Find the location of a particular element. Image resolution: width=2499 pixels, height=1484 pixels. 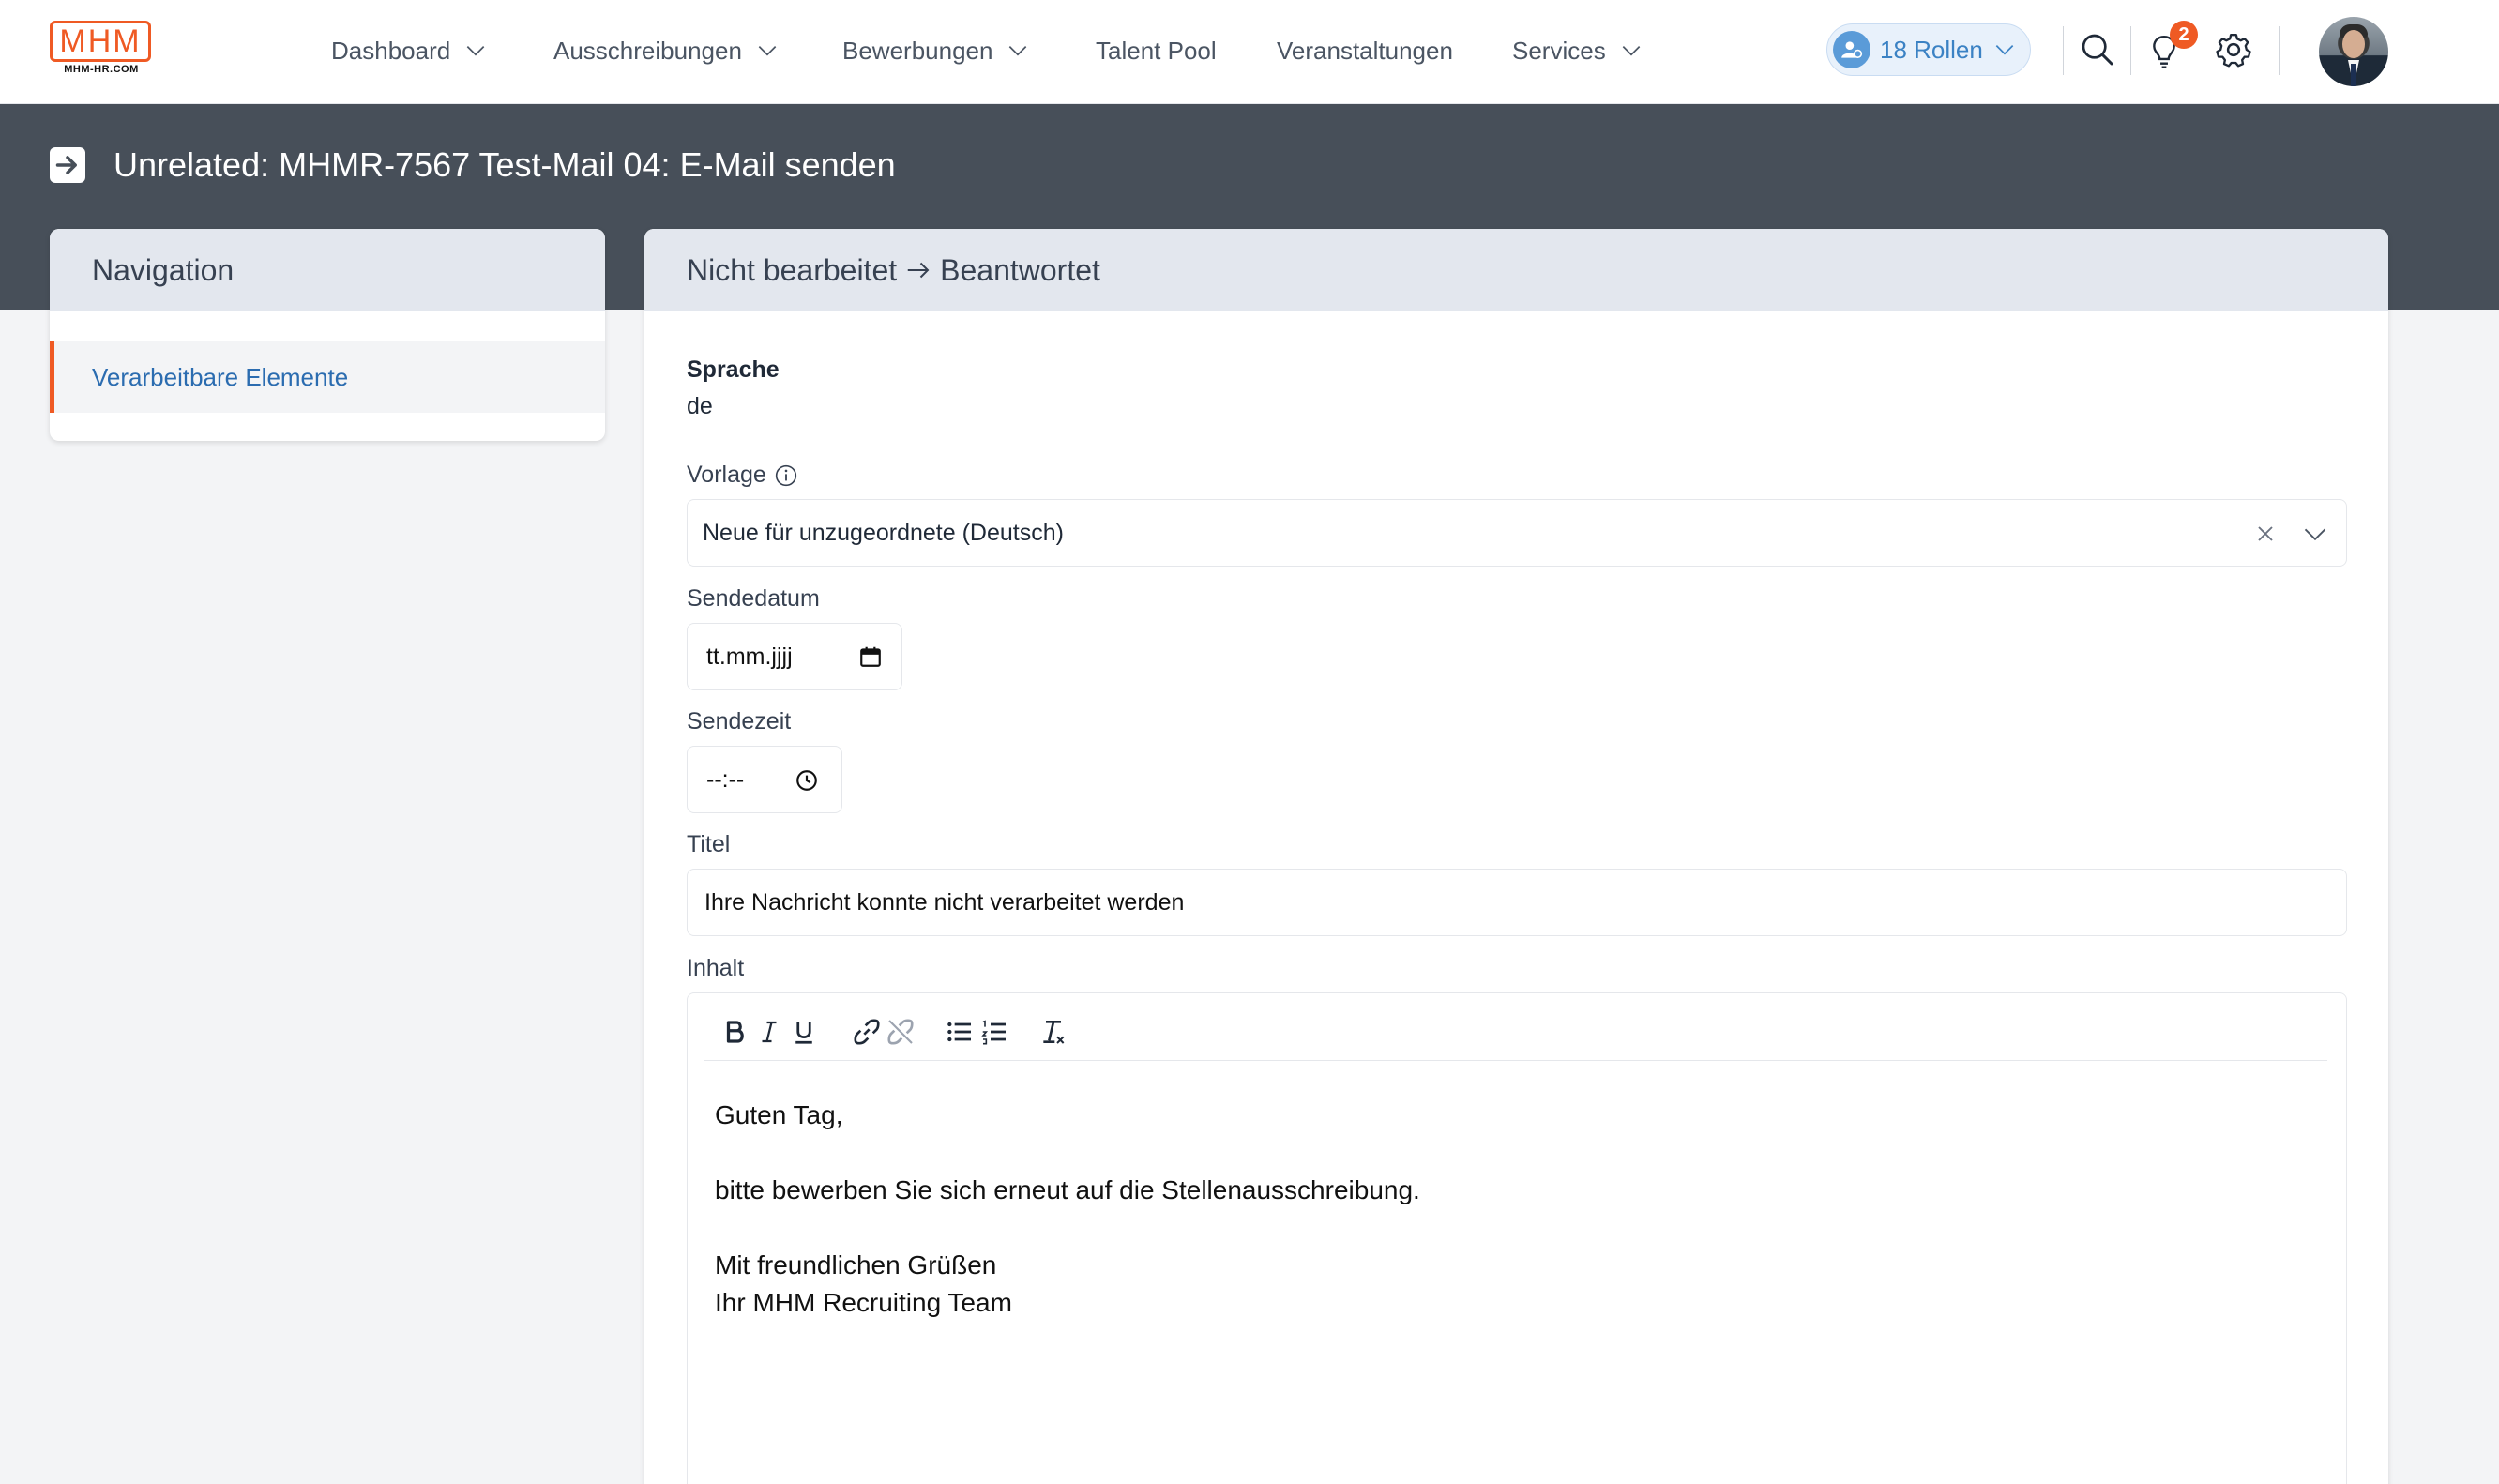

underline-icon is located at coordinates (803, 1033).